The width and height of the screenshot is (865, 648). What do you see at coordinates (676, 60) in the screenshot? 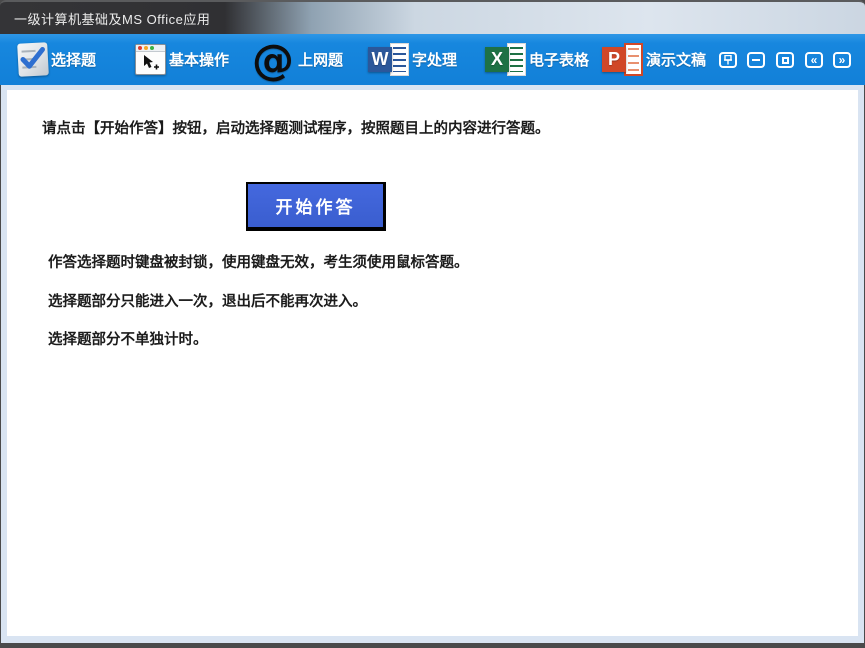
I see `tab-label: 演示文稿` at bounding box center [676, 60].